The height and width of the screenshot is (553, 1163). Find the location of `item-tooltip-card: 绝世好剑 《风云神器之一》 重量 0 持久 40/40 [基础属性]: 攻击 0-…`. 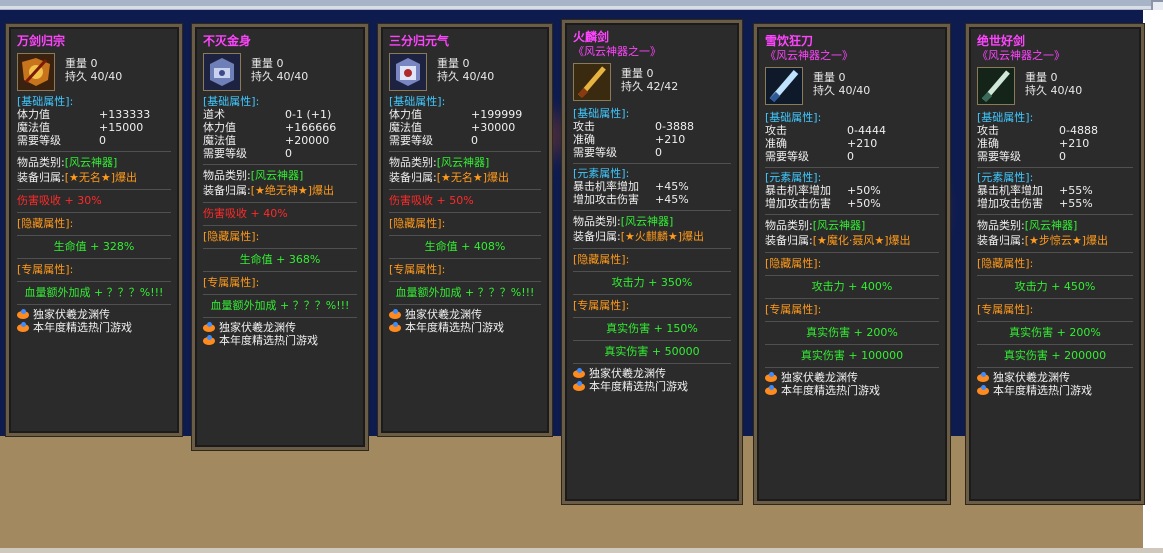

item-tooltip-card: 绝世好剑 《风云神器之一》 重量 0 持久 40/40 [基础属性]: 攻击 0-… is located at coordinates (1055, 264).